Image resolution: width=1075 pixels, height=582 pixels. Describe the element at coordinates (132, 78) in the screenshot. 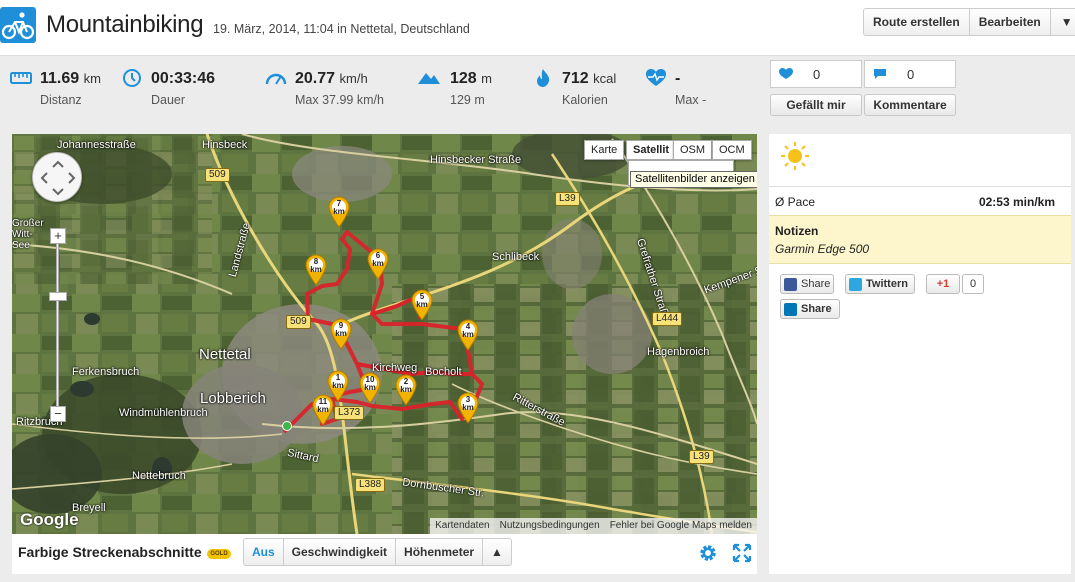

I see `clock-icon` at that location.